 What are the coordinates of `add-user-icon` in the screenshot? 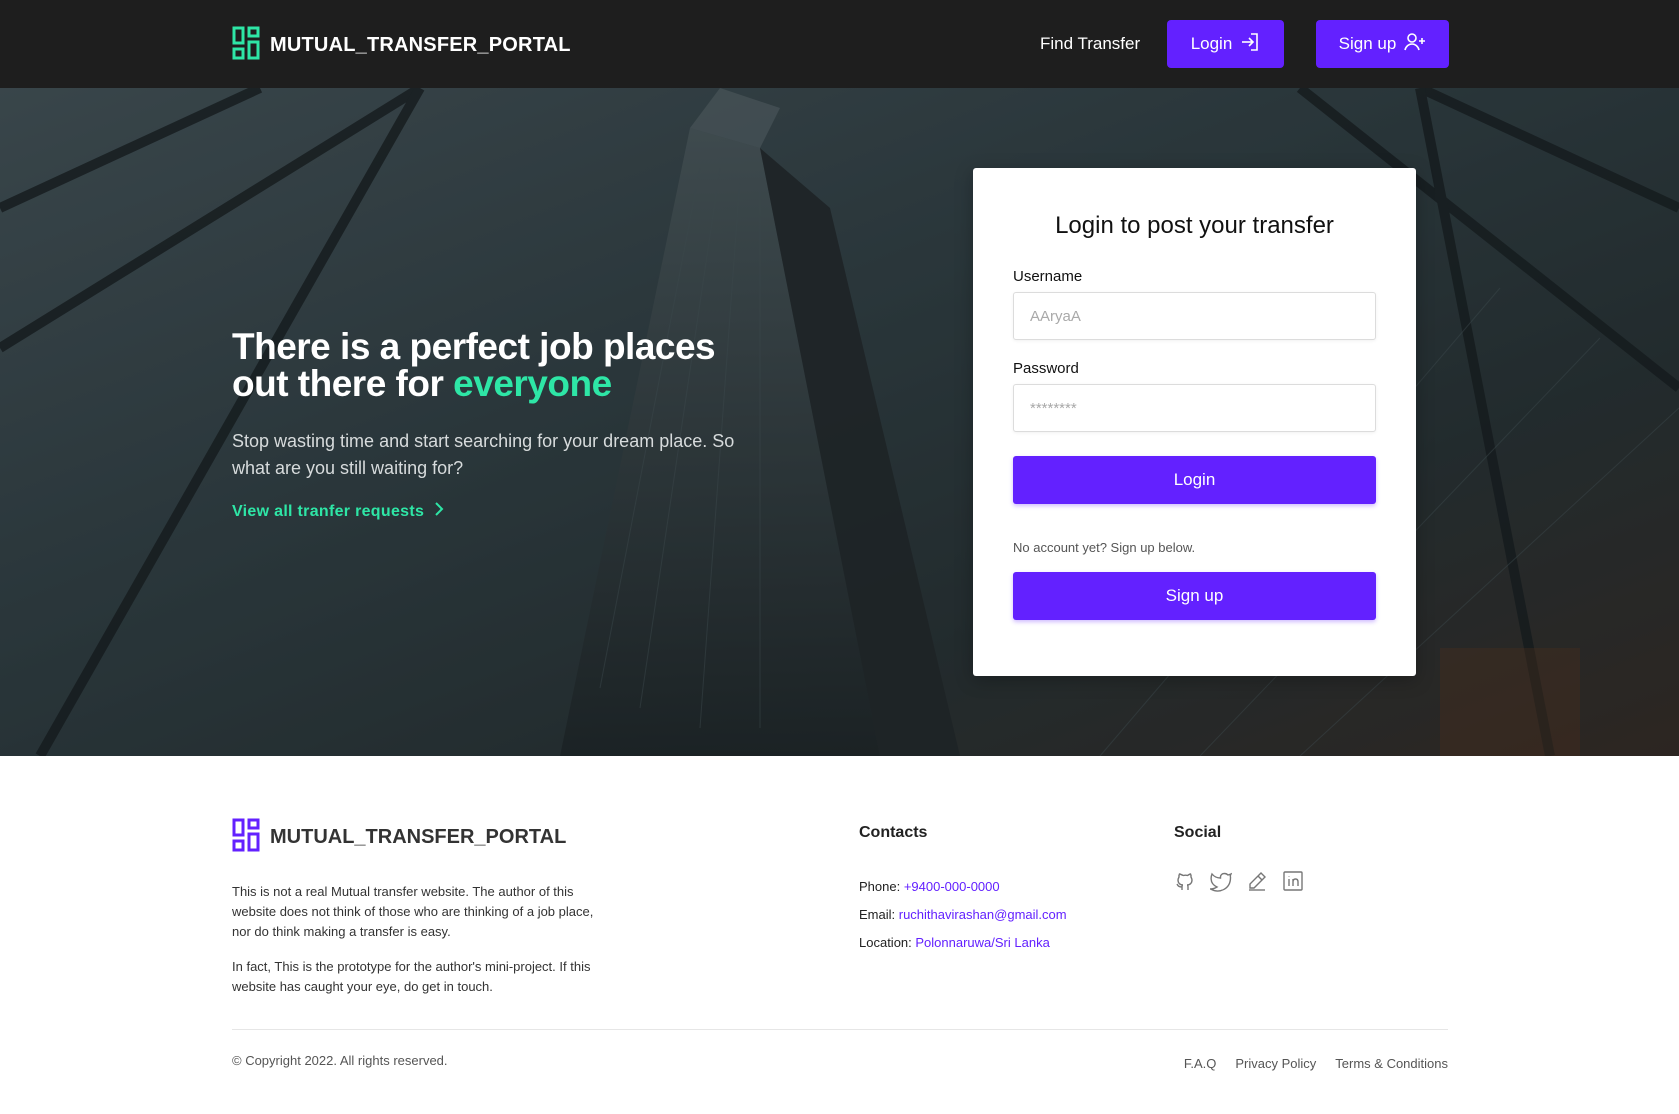 It's located at (1415, 44).